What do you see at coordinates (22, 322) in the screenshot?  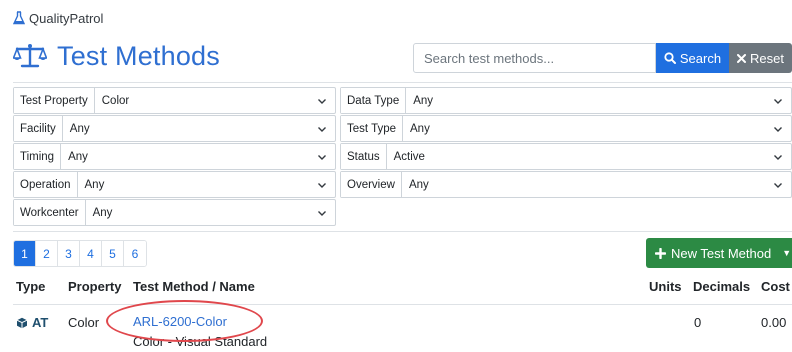 I see `cube-icon` at bounding box center [22, 322].